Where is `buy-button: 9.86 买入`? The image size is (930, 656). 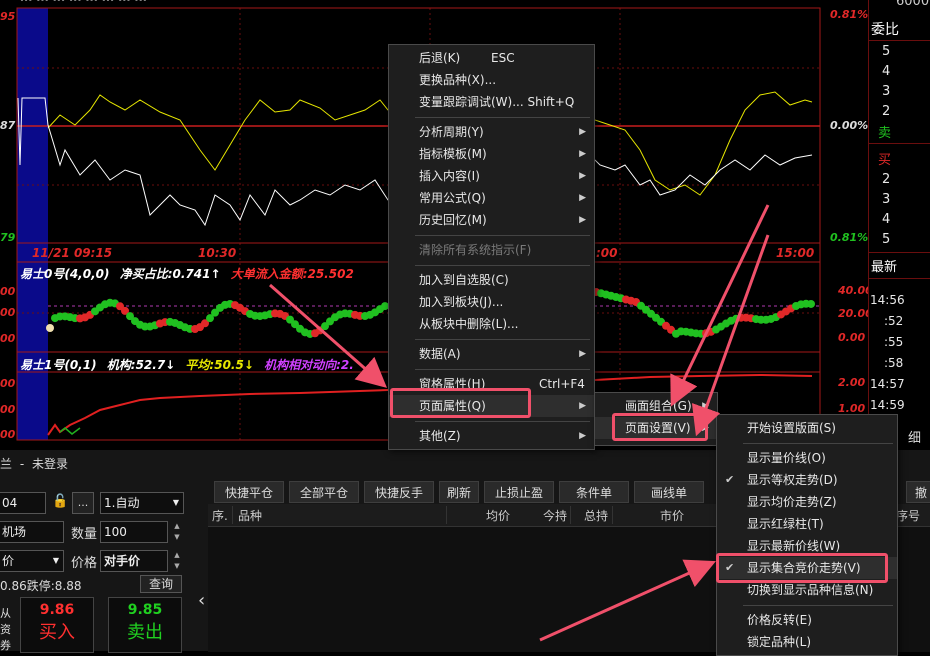 buy-button: 9.86 买入 is located at coordinates (57, 625).